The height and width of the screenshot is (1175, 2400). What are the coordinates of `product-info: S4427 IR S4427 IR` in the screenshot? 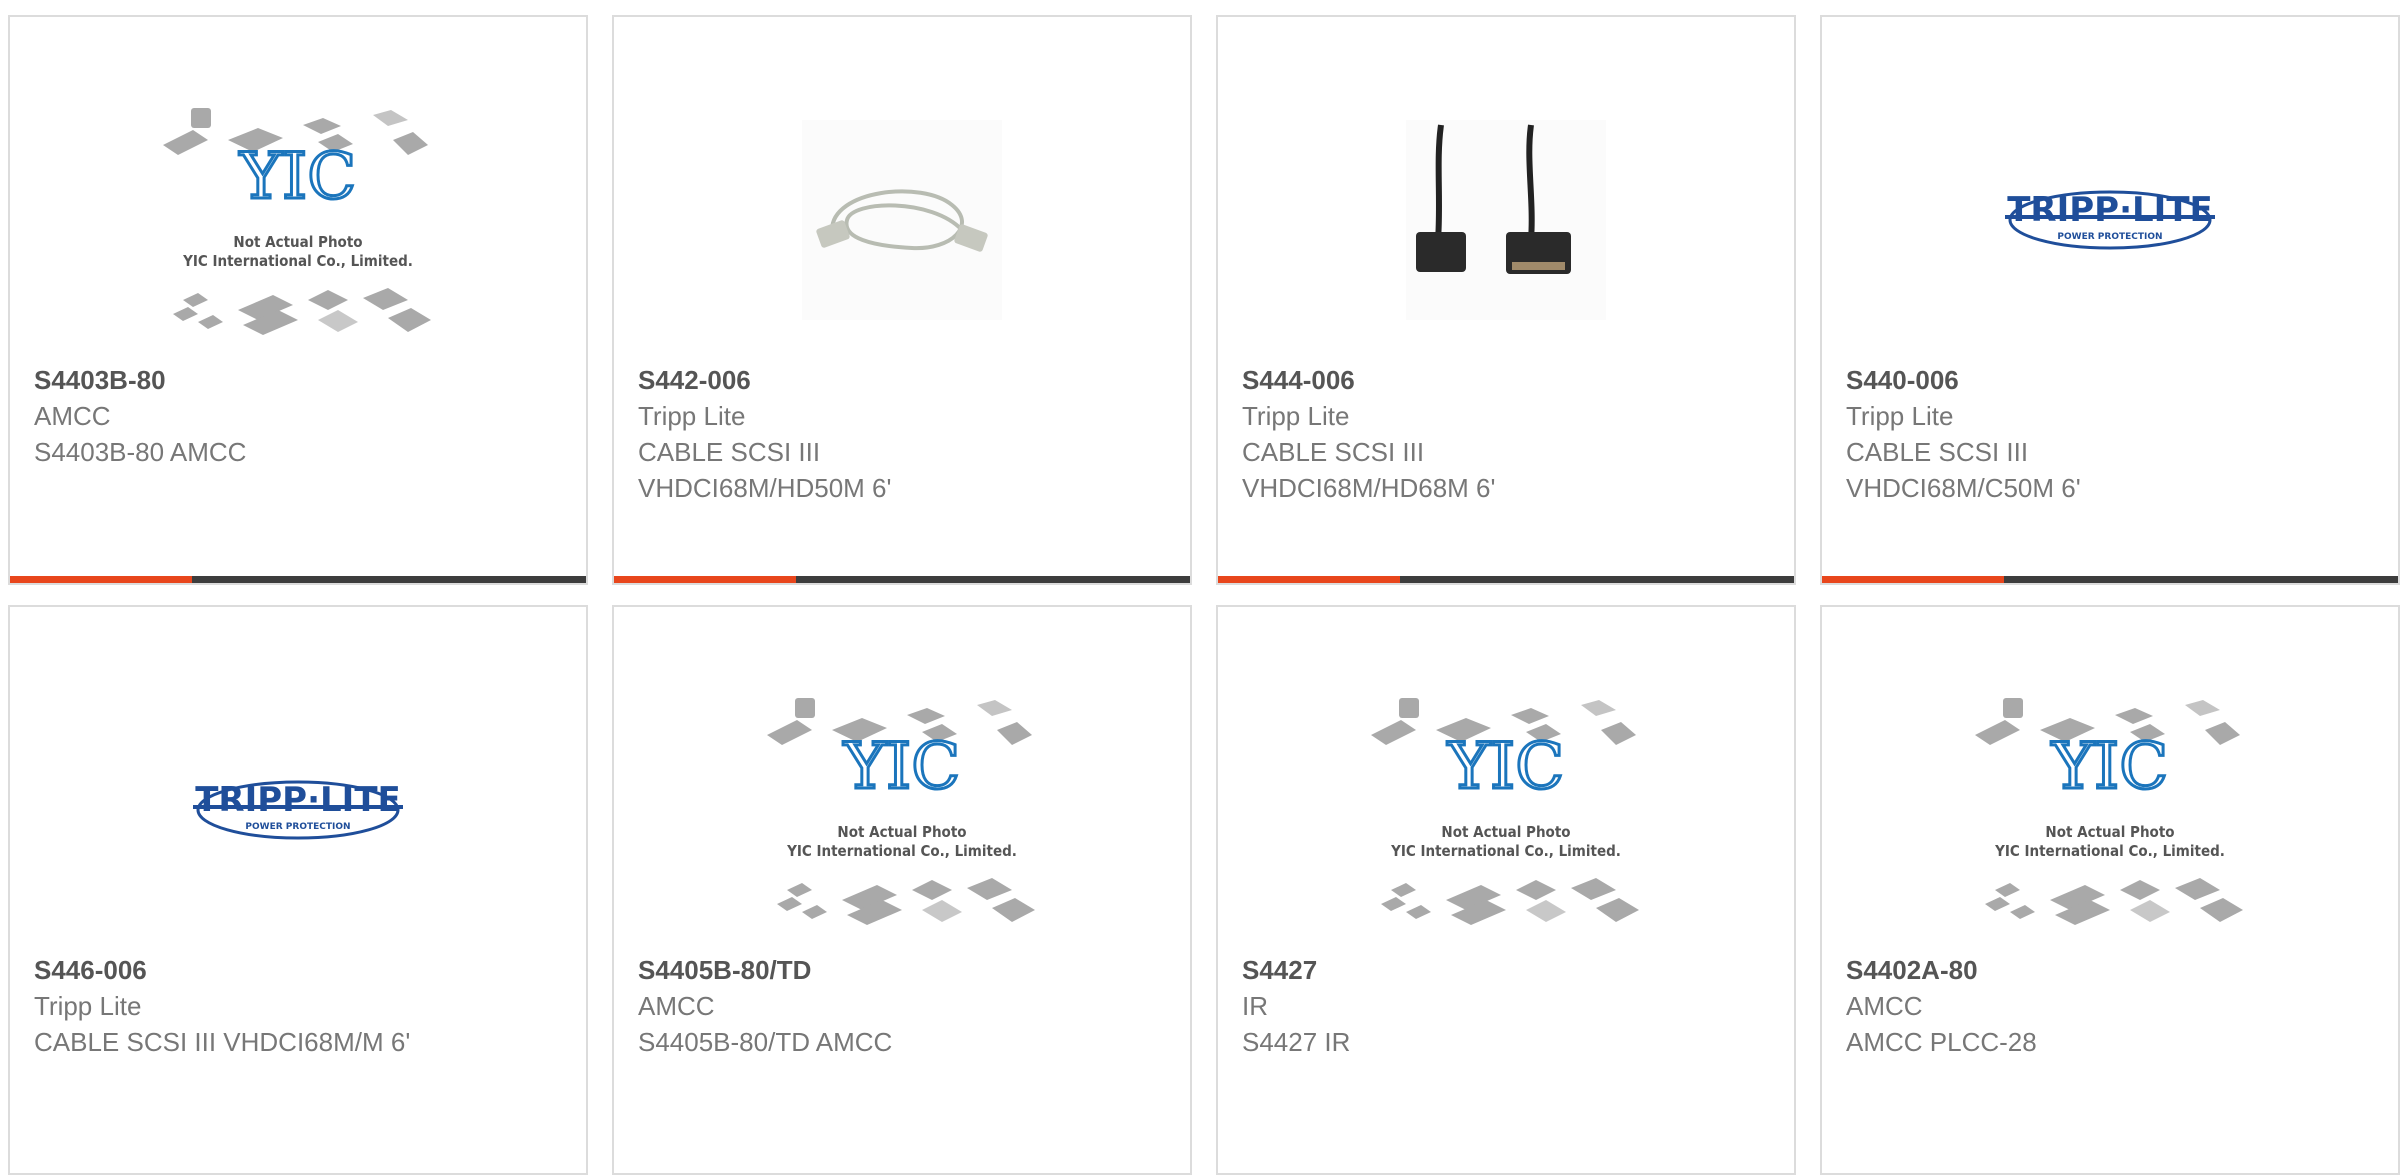 It's located at (1508, 1006).